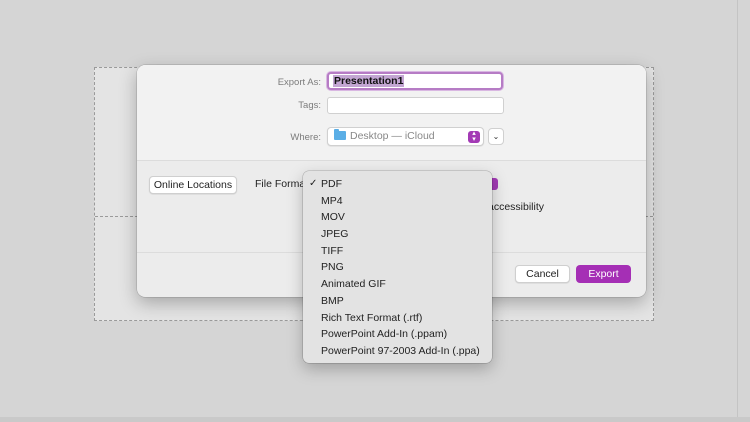 The width and height of the screenshot is (750, 422). Describe the element at coordinates (397, 284) in the screenshot. I see `menu-item-animated-gif: Animated GIF` at that location.